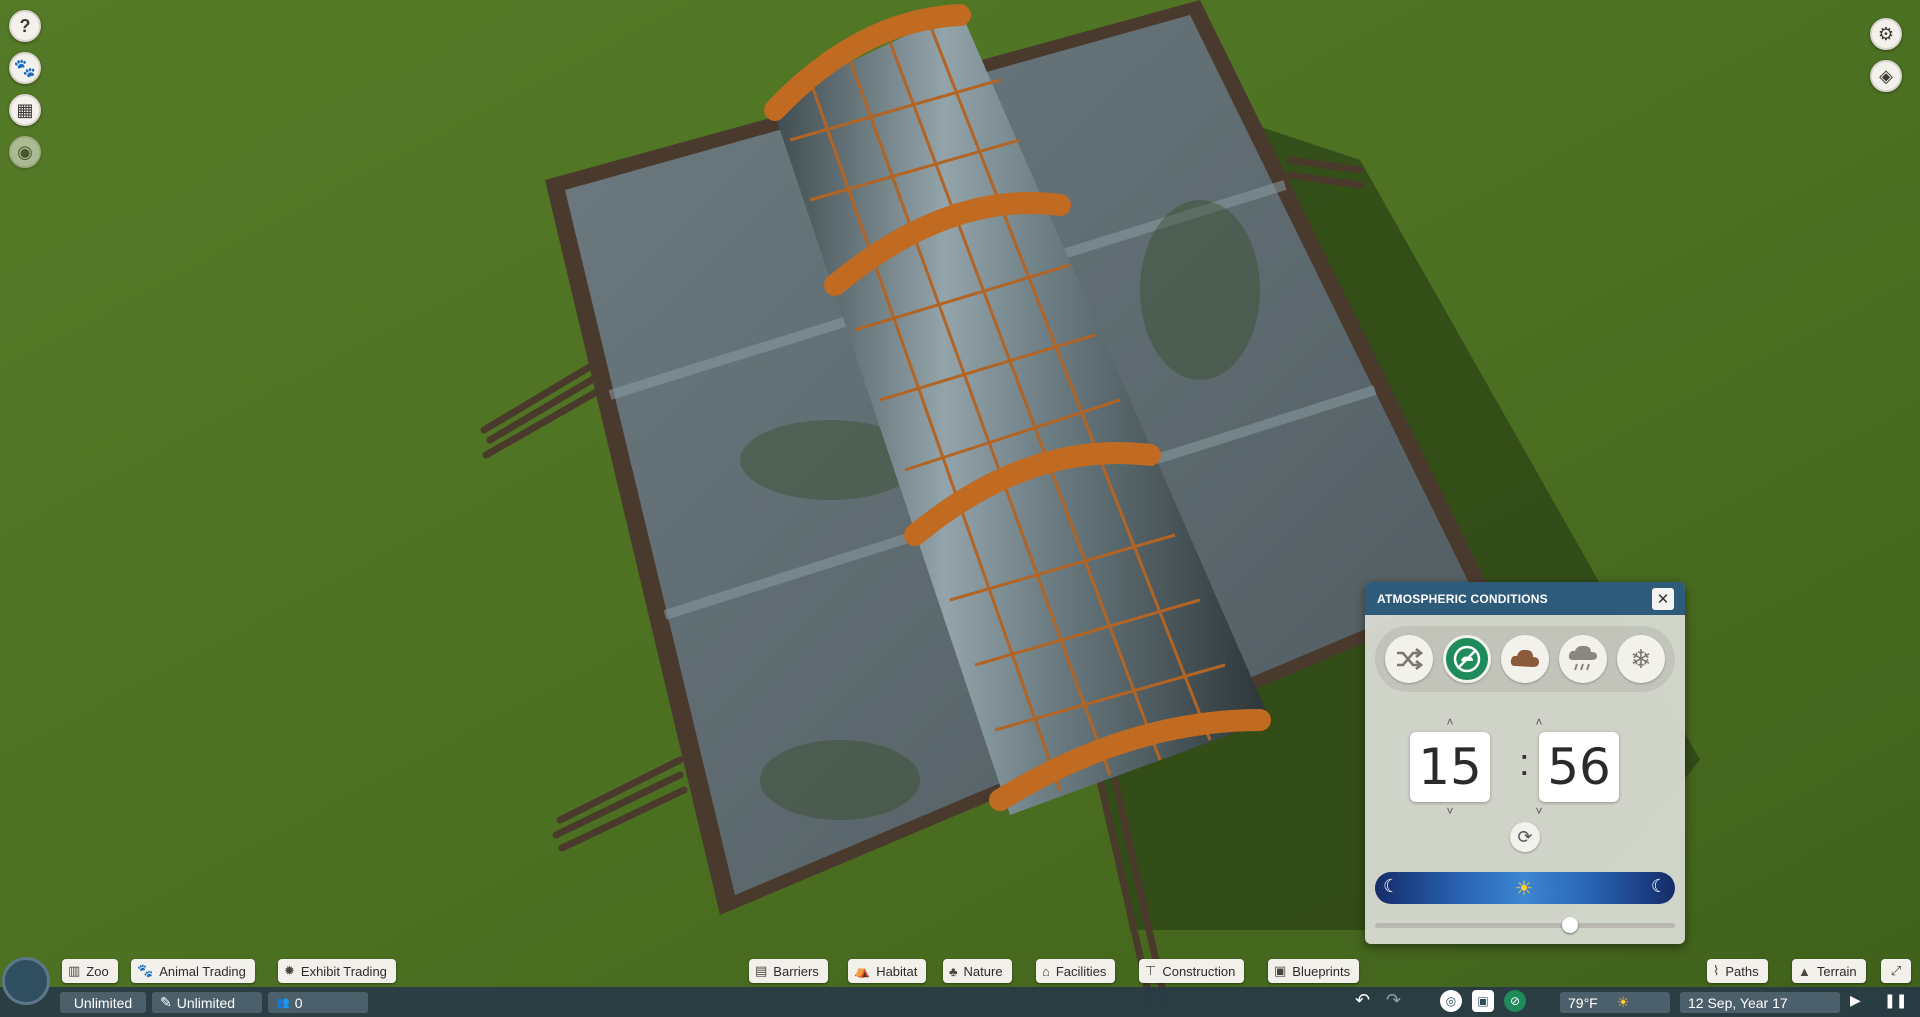 This screenshot has height=1017, width=1920. Describe the element at coordinates (25, 26) in the screenshot. I see `help-icon: ?` at that location.